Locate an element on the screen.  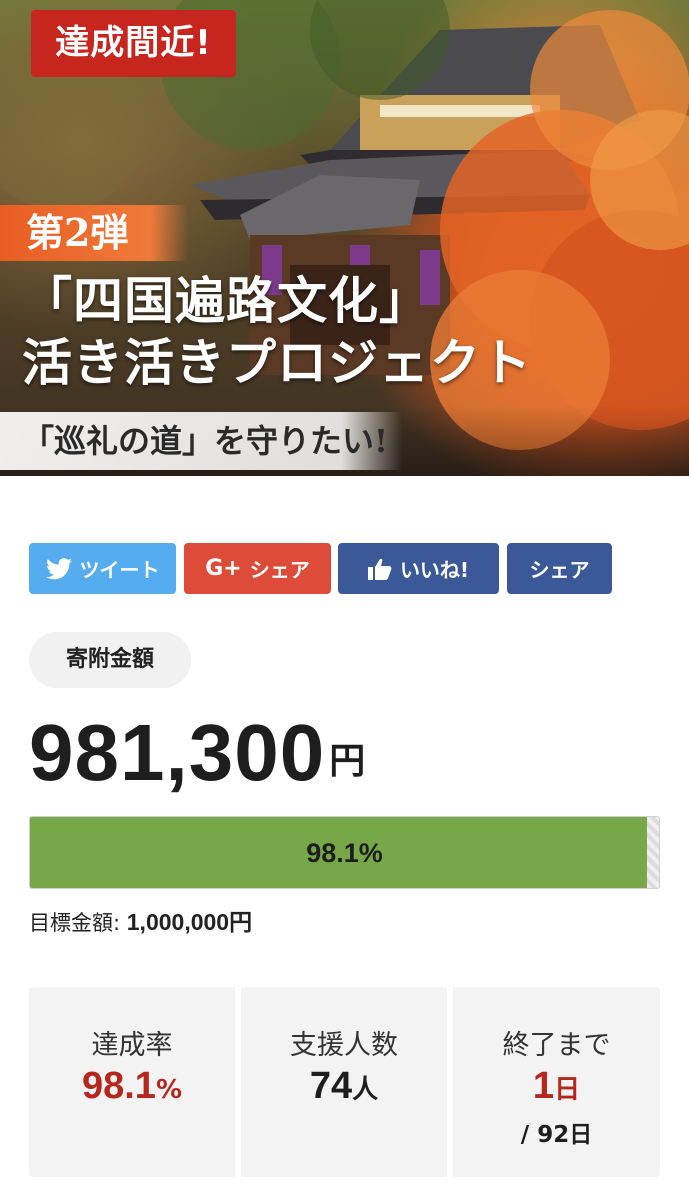
like-label: いいね! is located at coordinates (434, 570).